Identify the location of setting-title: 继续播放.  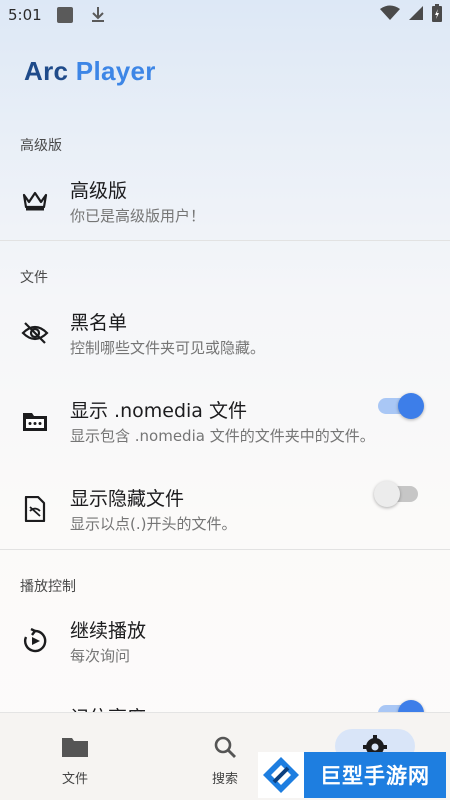
(108, 631).